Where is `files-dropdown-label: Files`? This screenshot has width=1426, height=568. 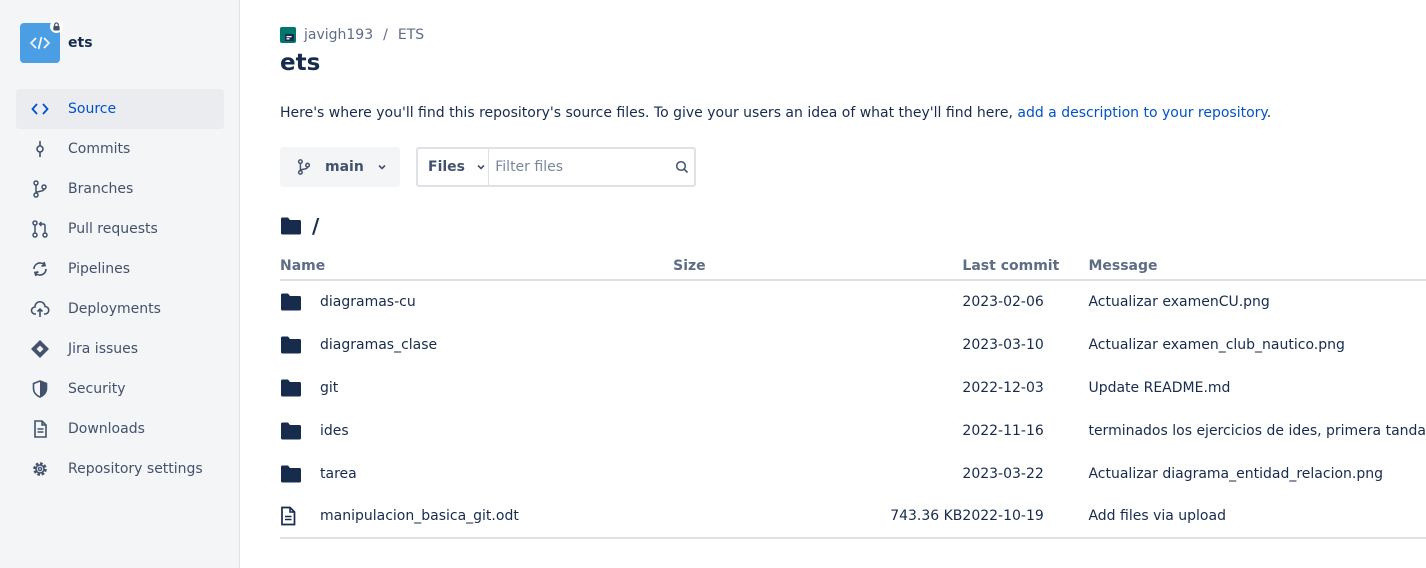
files-dropdown-label: Files is located at coordinates (446, 167).